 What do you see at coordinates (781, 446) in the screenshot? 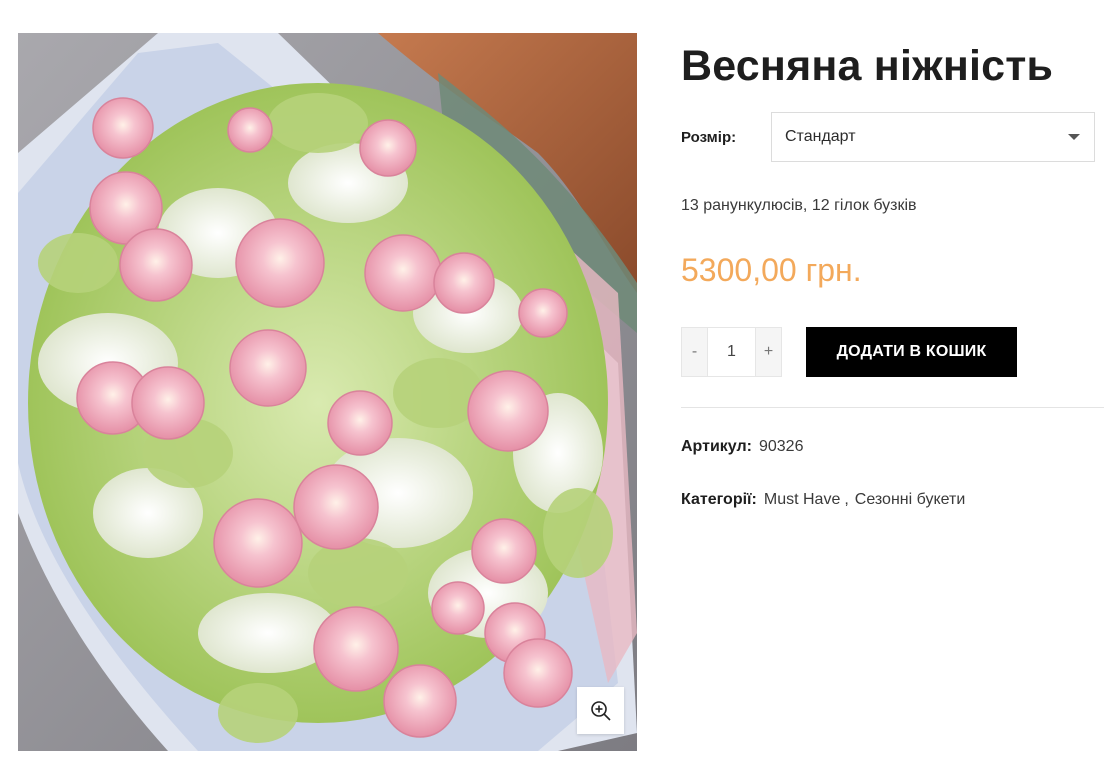
I see `sku-value: 90326` at bounding box center [781, 446].